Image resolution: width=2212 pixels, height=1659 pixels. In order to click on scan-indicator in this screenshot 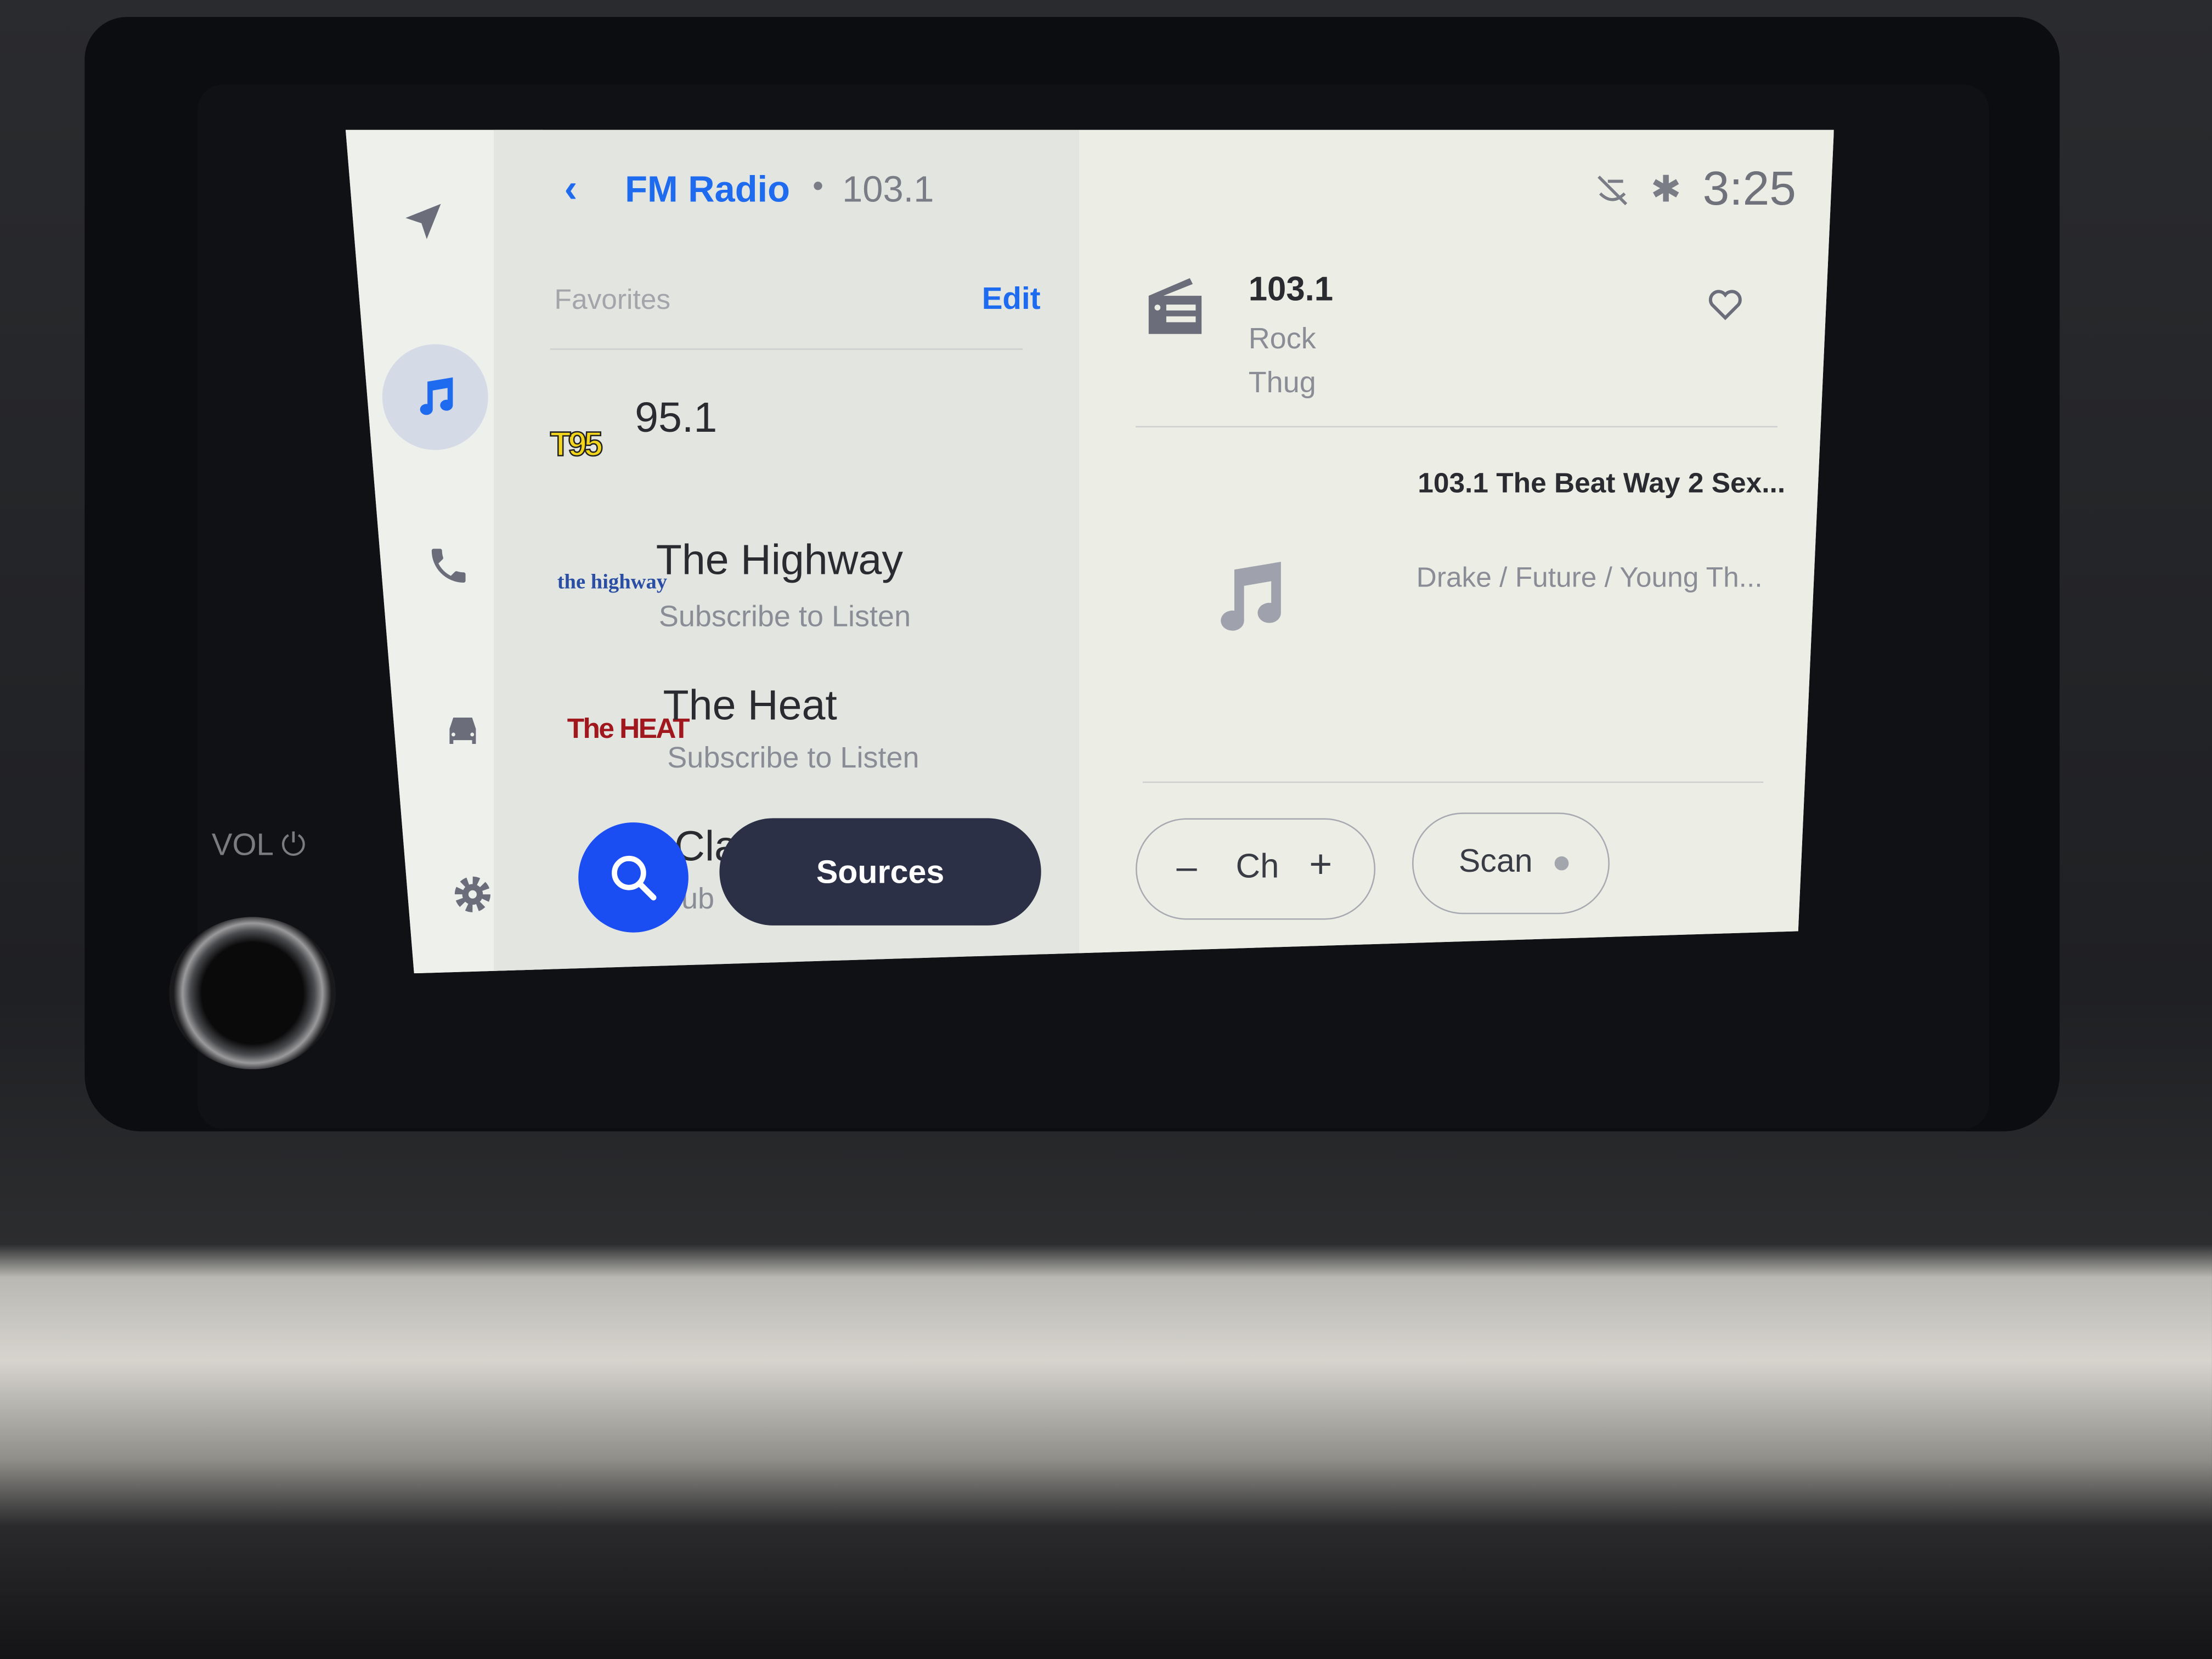, I will do `click(1561, 864)`.